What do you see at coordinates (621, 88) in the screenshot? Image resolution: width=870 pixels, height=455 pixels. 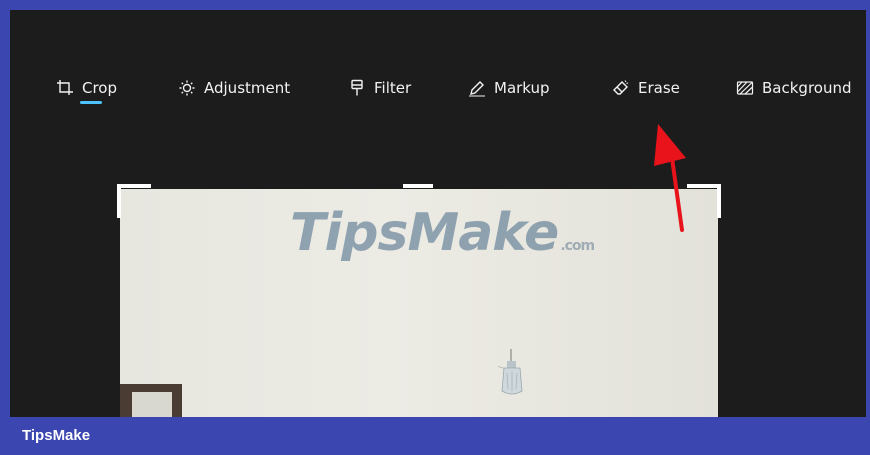 I see `eraser-icon` at bounding box center [621, 88].